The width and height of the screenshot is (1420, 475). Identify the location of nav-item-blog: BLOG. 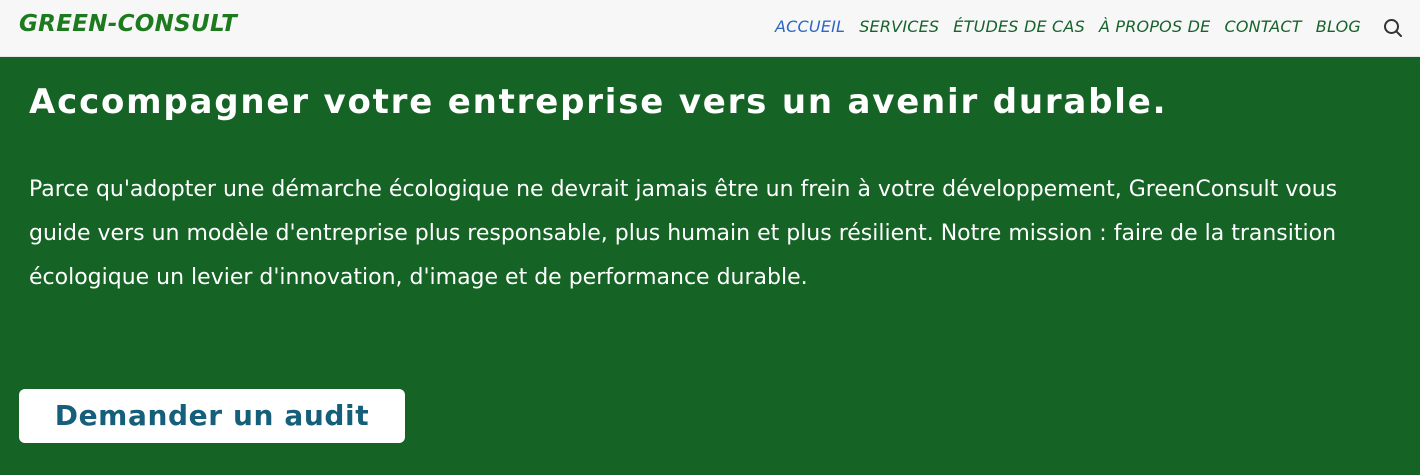
(1338, 26).